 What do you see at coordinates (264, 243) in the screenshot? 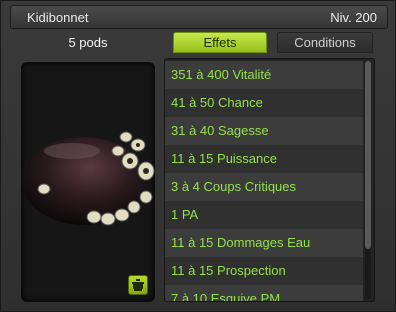
I see `effect-row: 11 à 15 Dommages Eau` at bounding box center [264, 243].